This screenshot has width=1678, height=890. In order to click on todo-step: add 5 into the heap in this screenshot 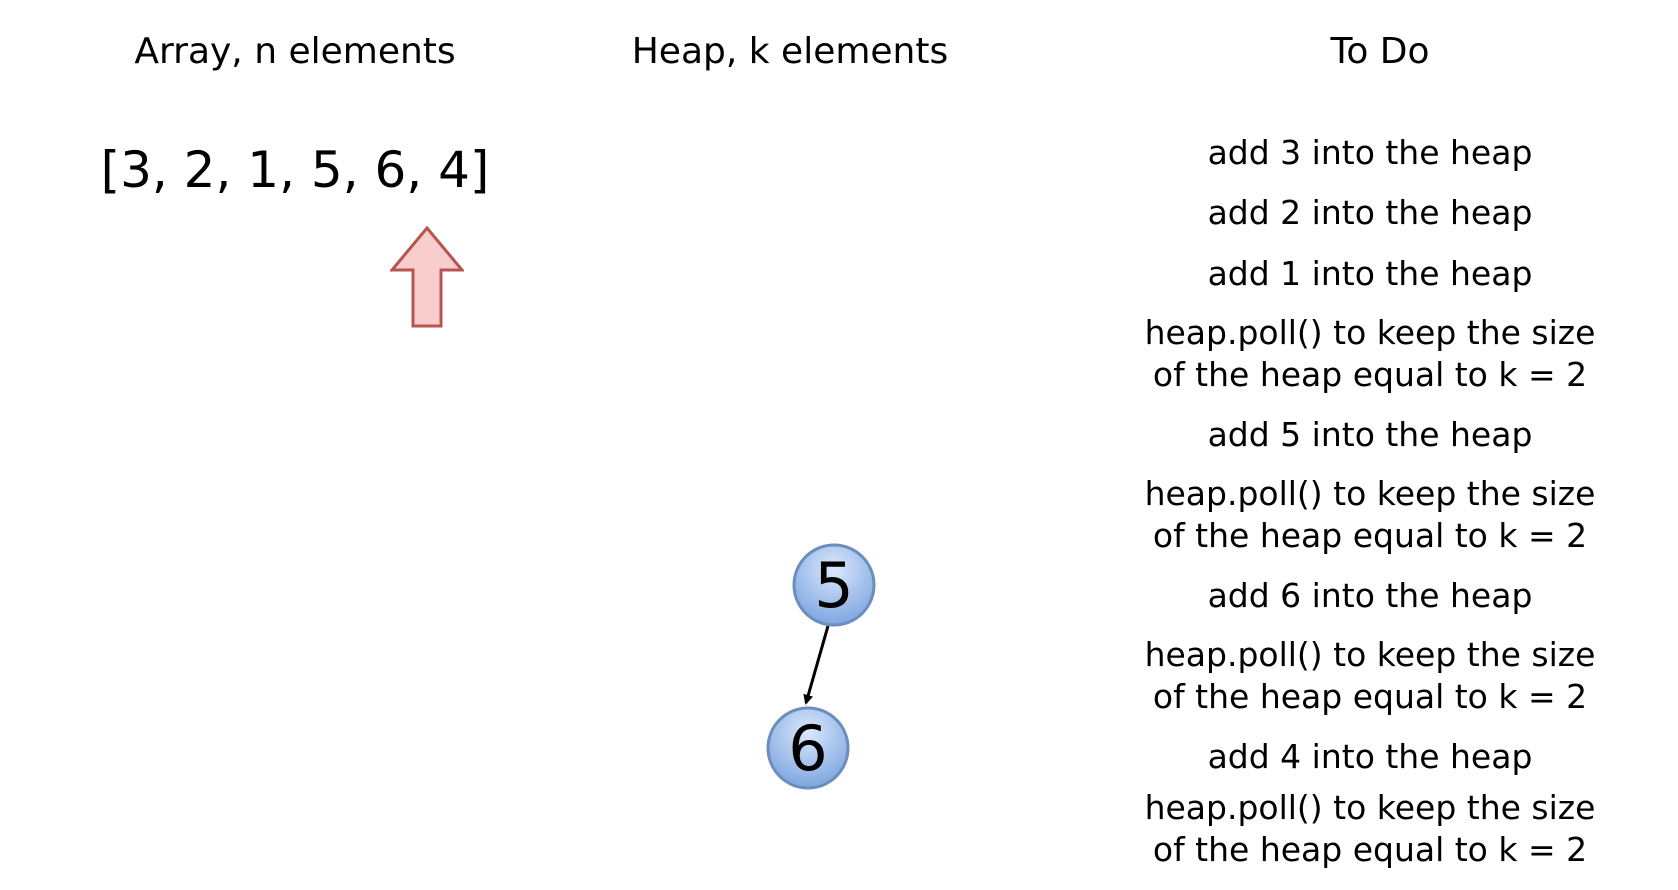, I will do `click(1370, 434)`.